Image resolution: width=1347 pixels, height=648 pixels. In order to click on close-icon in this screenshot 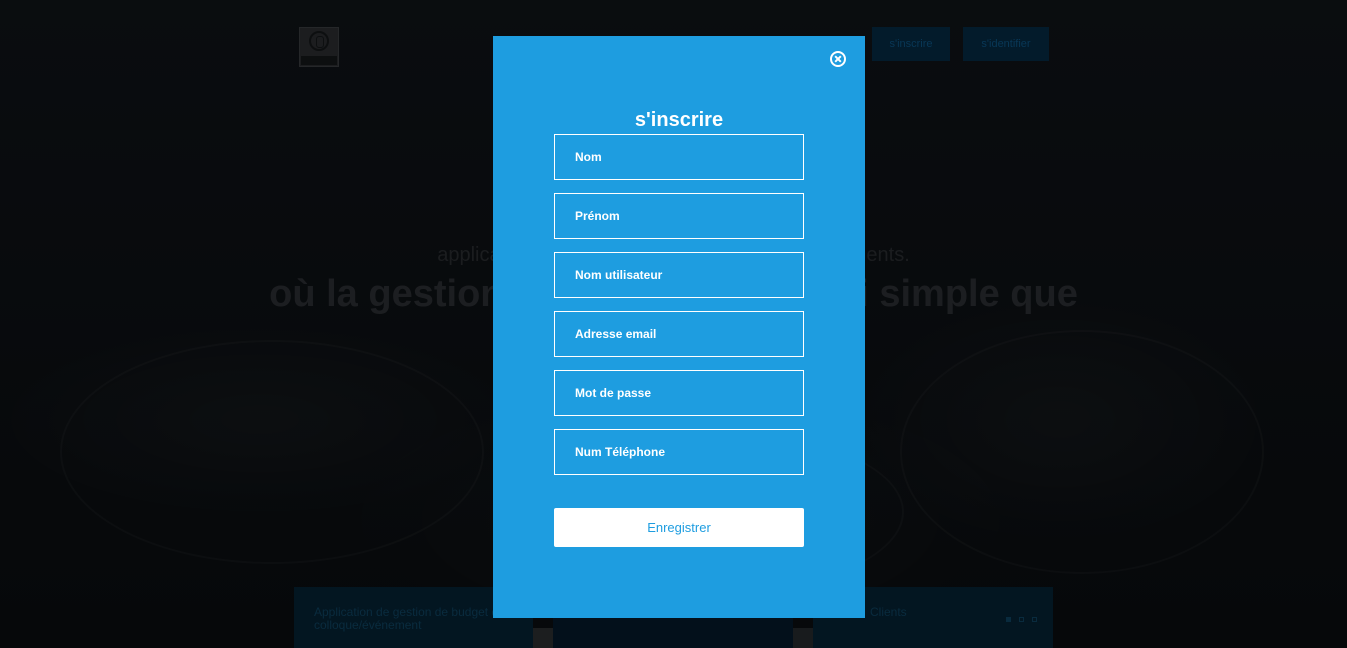, I will do `click(838, 59)`.